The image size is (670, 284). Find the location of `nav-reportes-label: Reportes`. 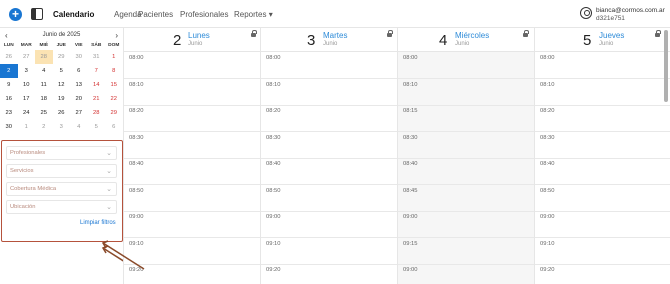

nav-reportes-label: Reportes is located at coordinates (250, 14).